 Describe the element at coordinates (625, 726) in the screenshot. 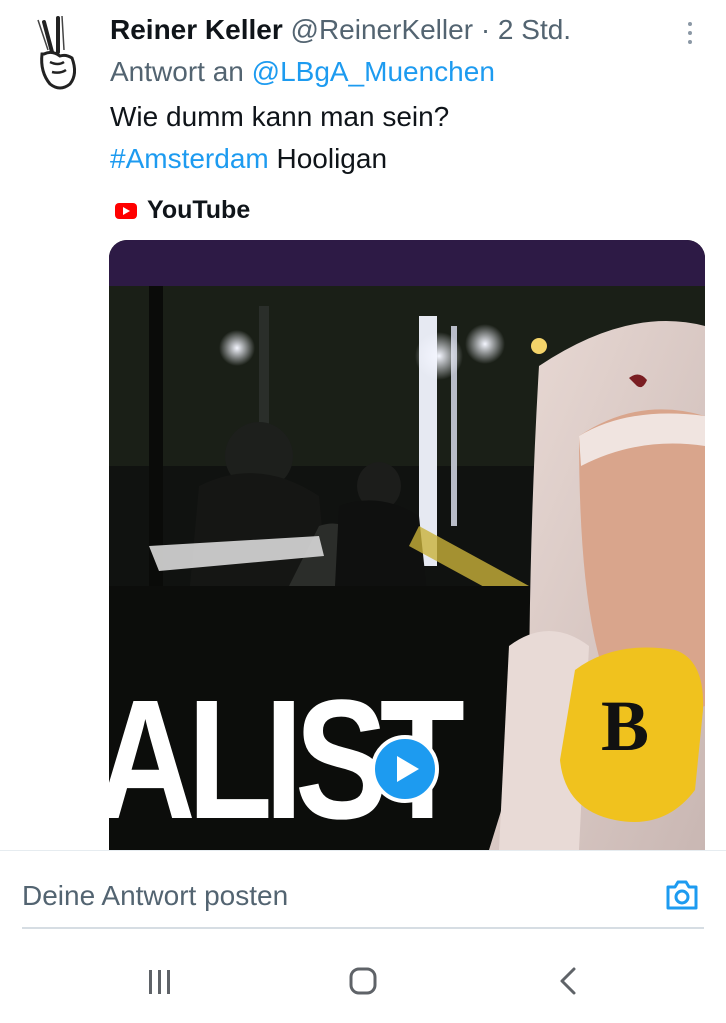

I see `mic-logo-letter: B` at that location.